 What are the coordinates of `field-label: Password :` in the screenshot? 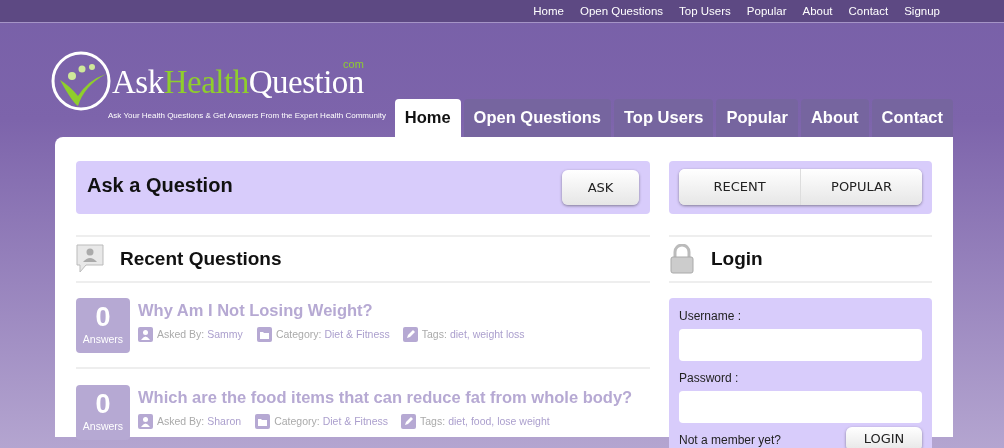 It's located at (709, 378).